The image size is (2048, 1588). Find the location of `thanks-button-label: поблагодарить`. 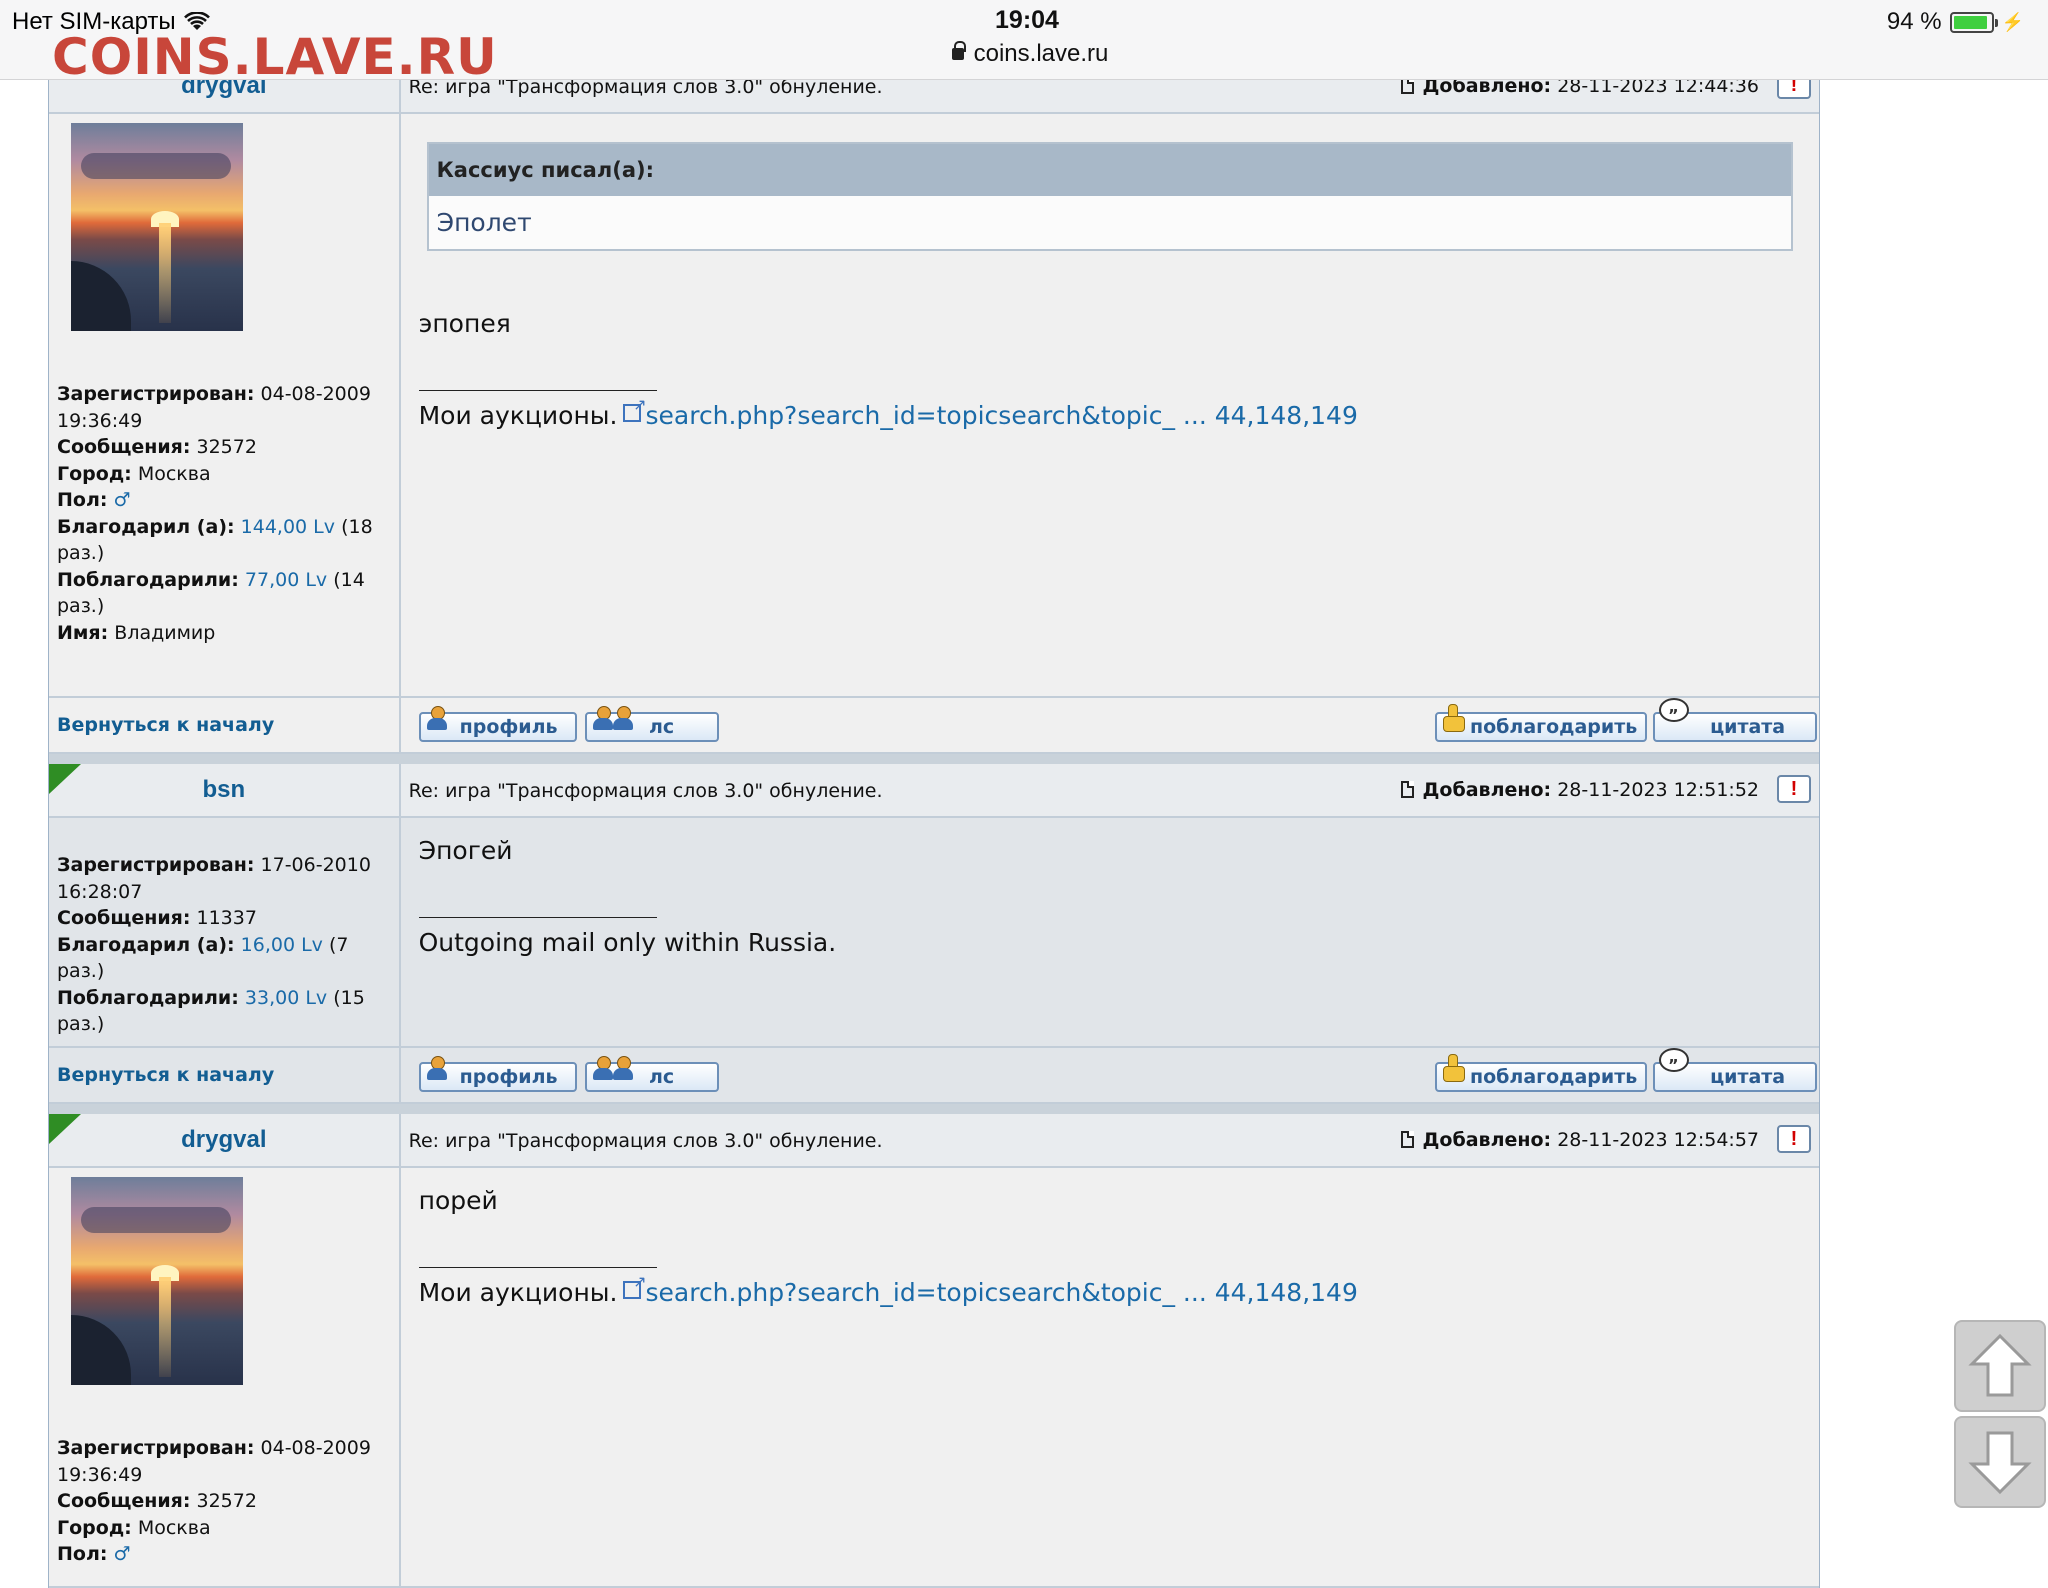

thanks-button-label: поблагодарить is located at coordinates (1553, 1077).